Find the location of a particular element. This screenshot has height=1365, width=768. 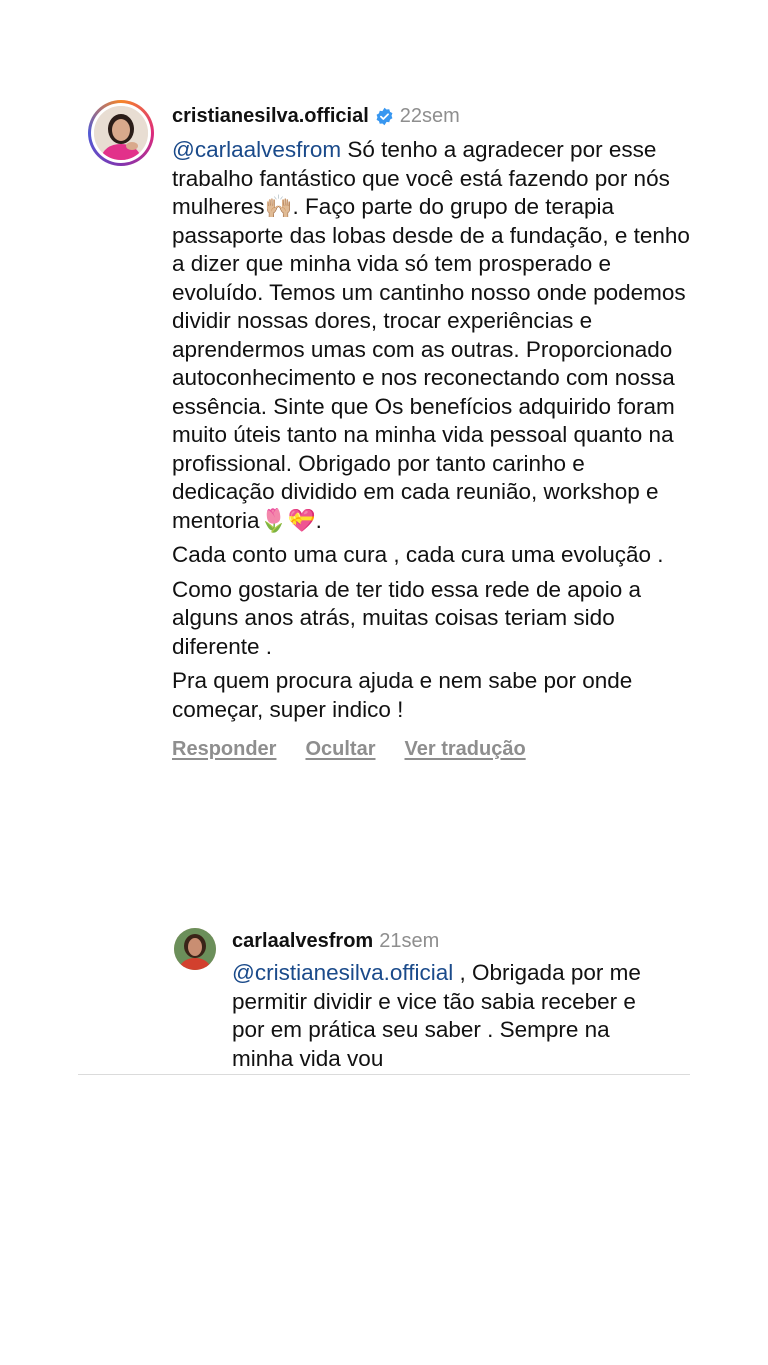

avatar-gap is located at coordinates (121, 133).